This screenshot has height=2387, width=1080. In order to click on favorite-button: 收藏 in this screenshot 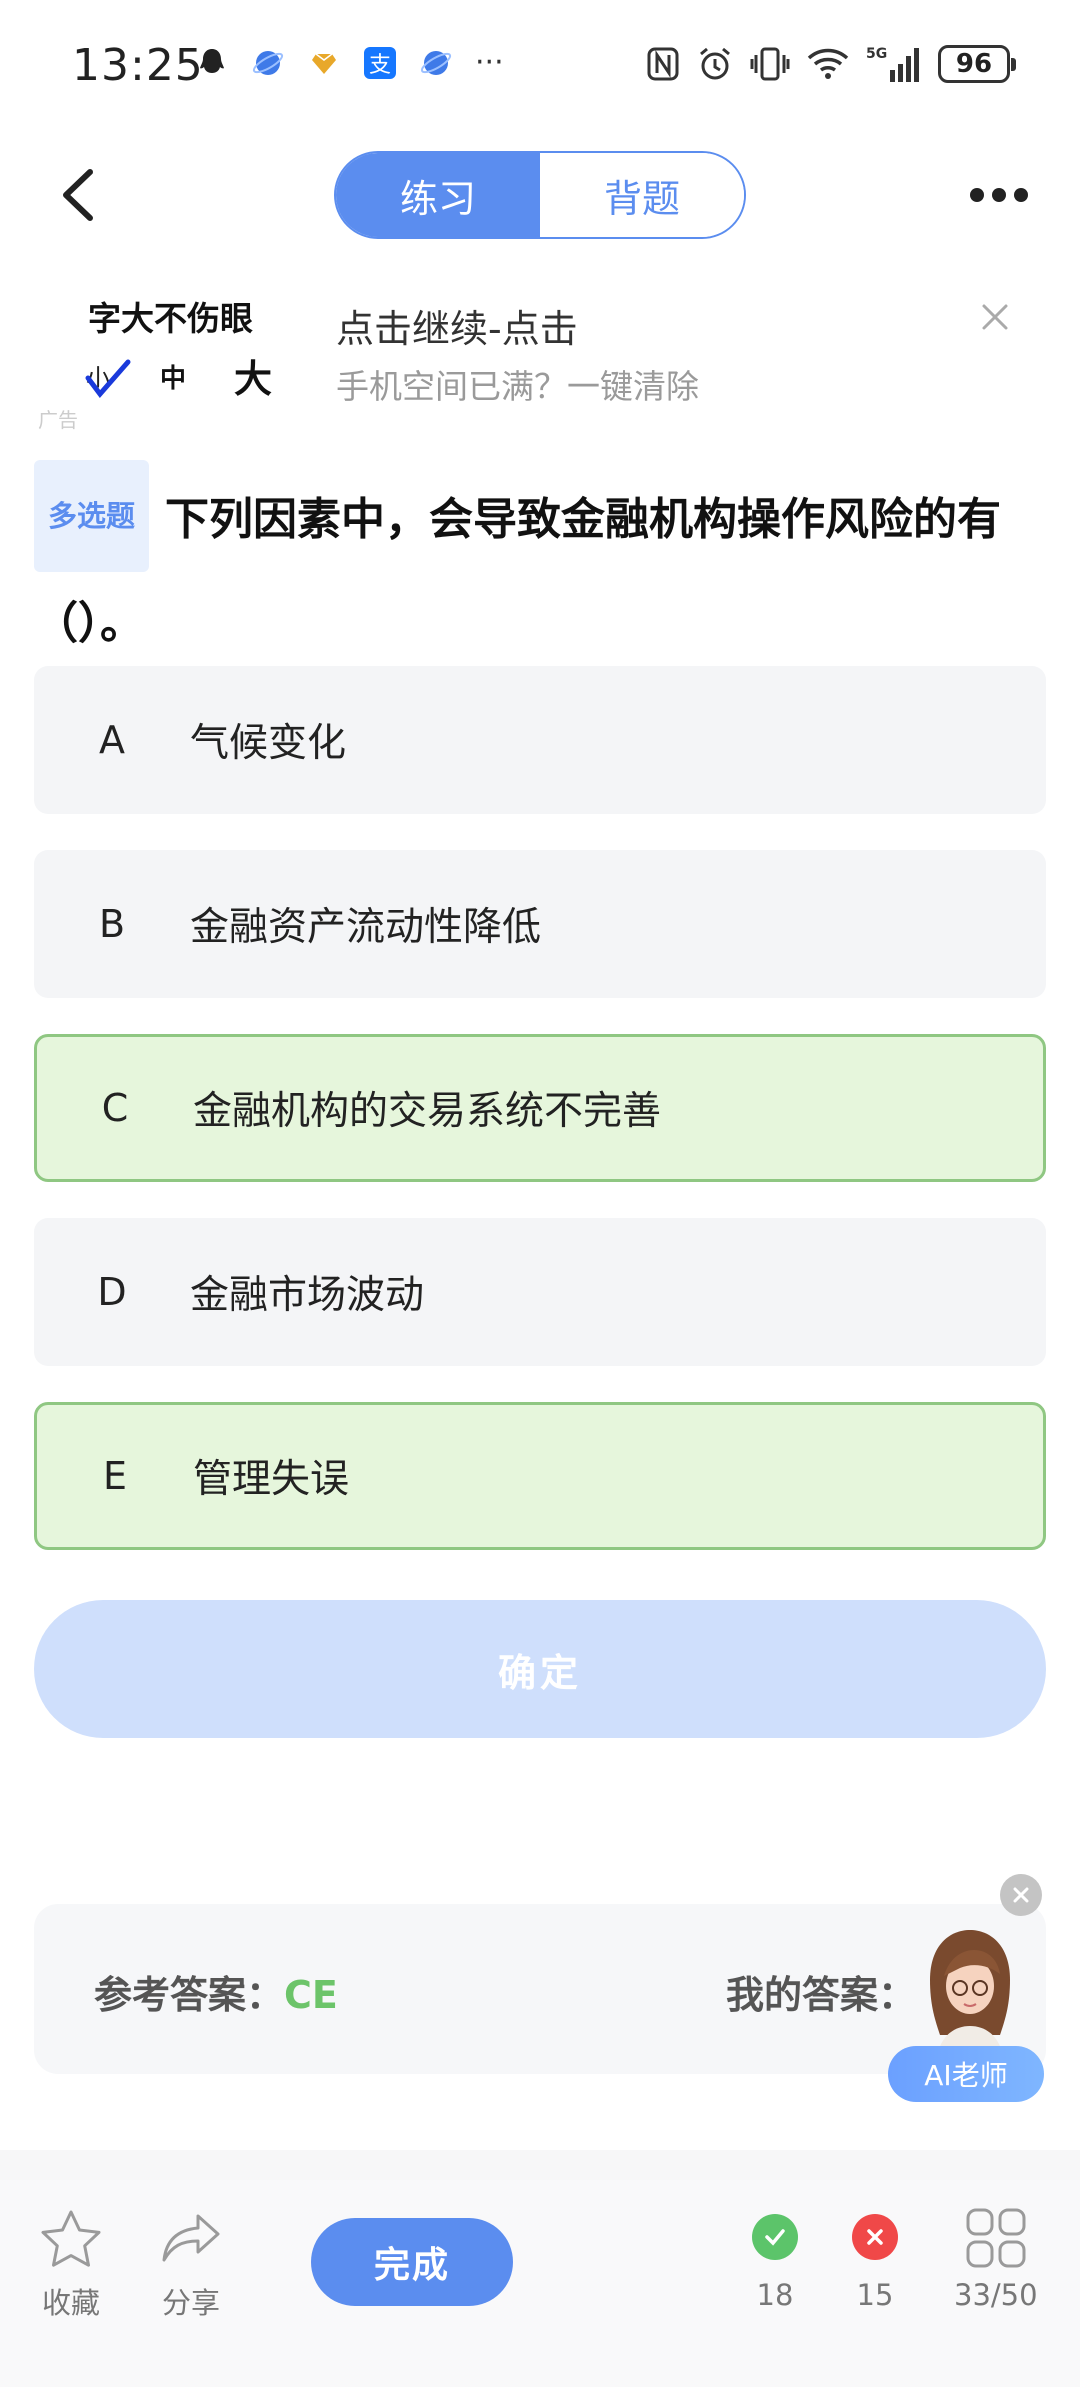, I will do `click(71, 2265)`.